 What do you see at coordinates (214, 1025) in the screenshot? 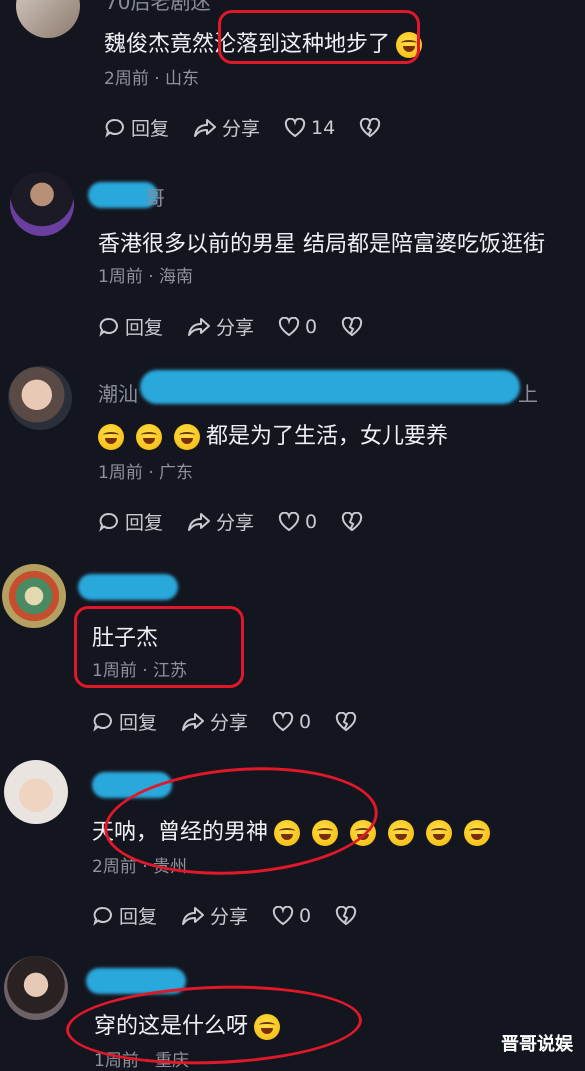
I see `annotation-oval` at bounding box center [214, 1025].